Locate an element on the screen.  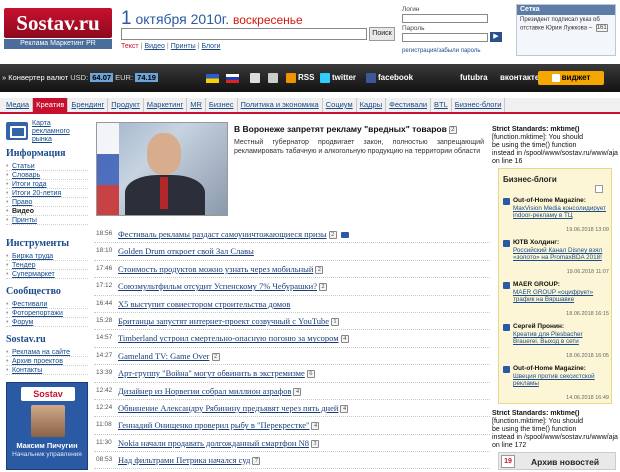
business-blogs-title: Бизнес-блоги is located at coordinates (530, 179).